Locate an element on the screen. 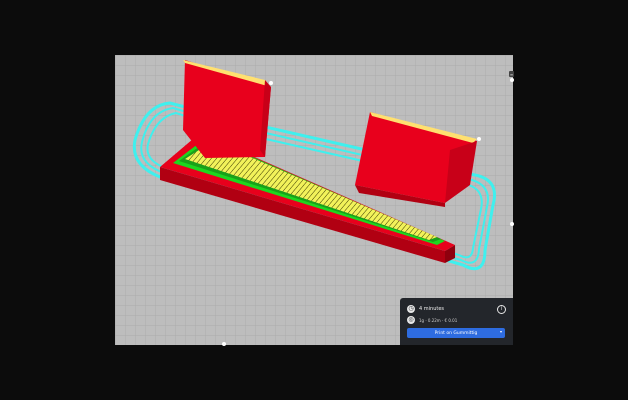 The image size is (628, 400). print-button-label: Print on Gummittig is located at coordinates (456, 333).